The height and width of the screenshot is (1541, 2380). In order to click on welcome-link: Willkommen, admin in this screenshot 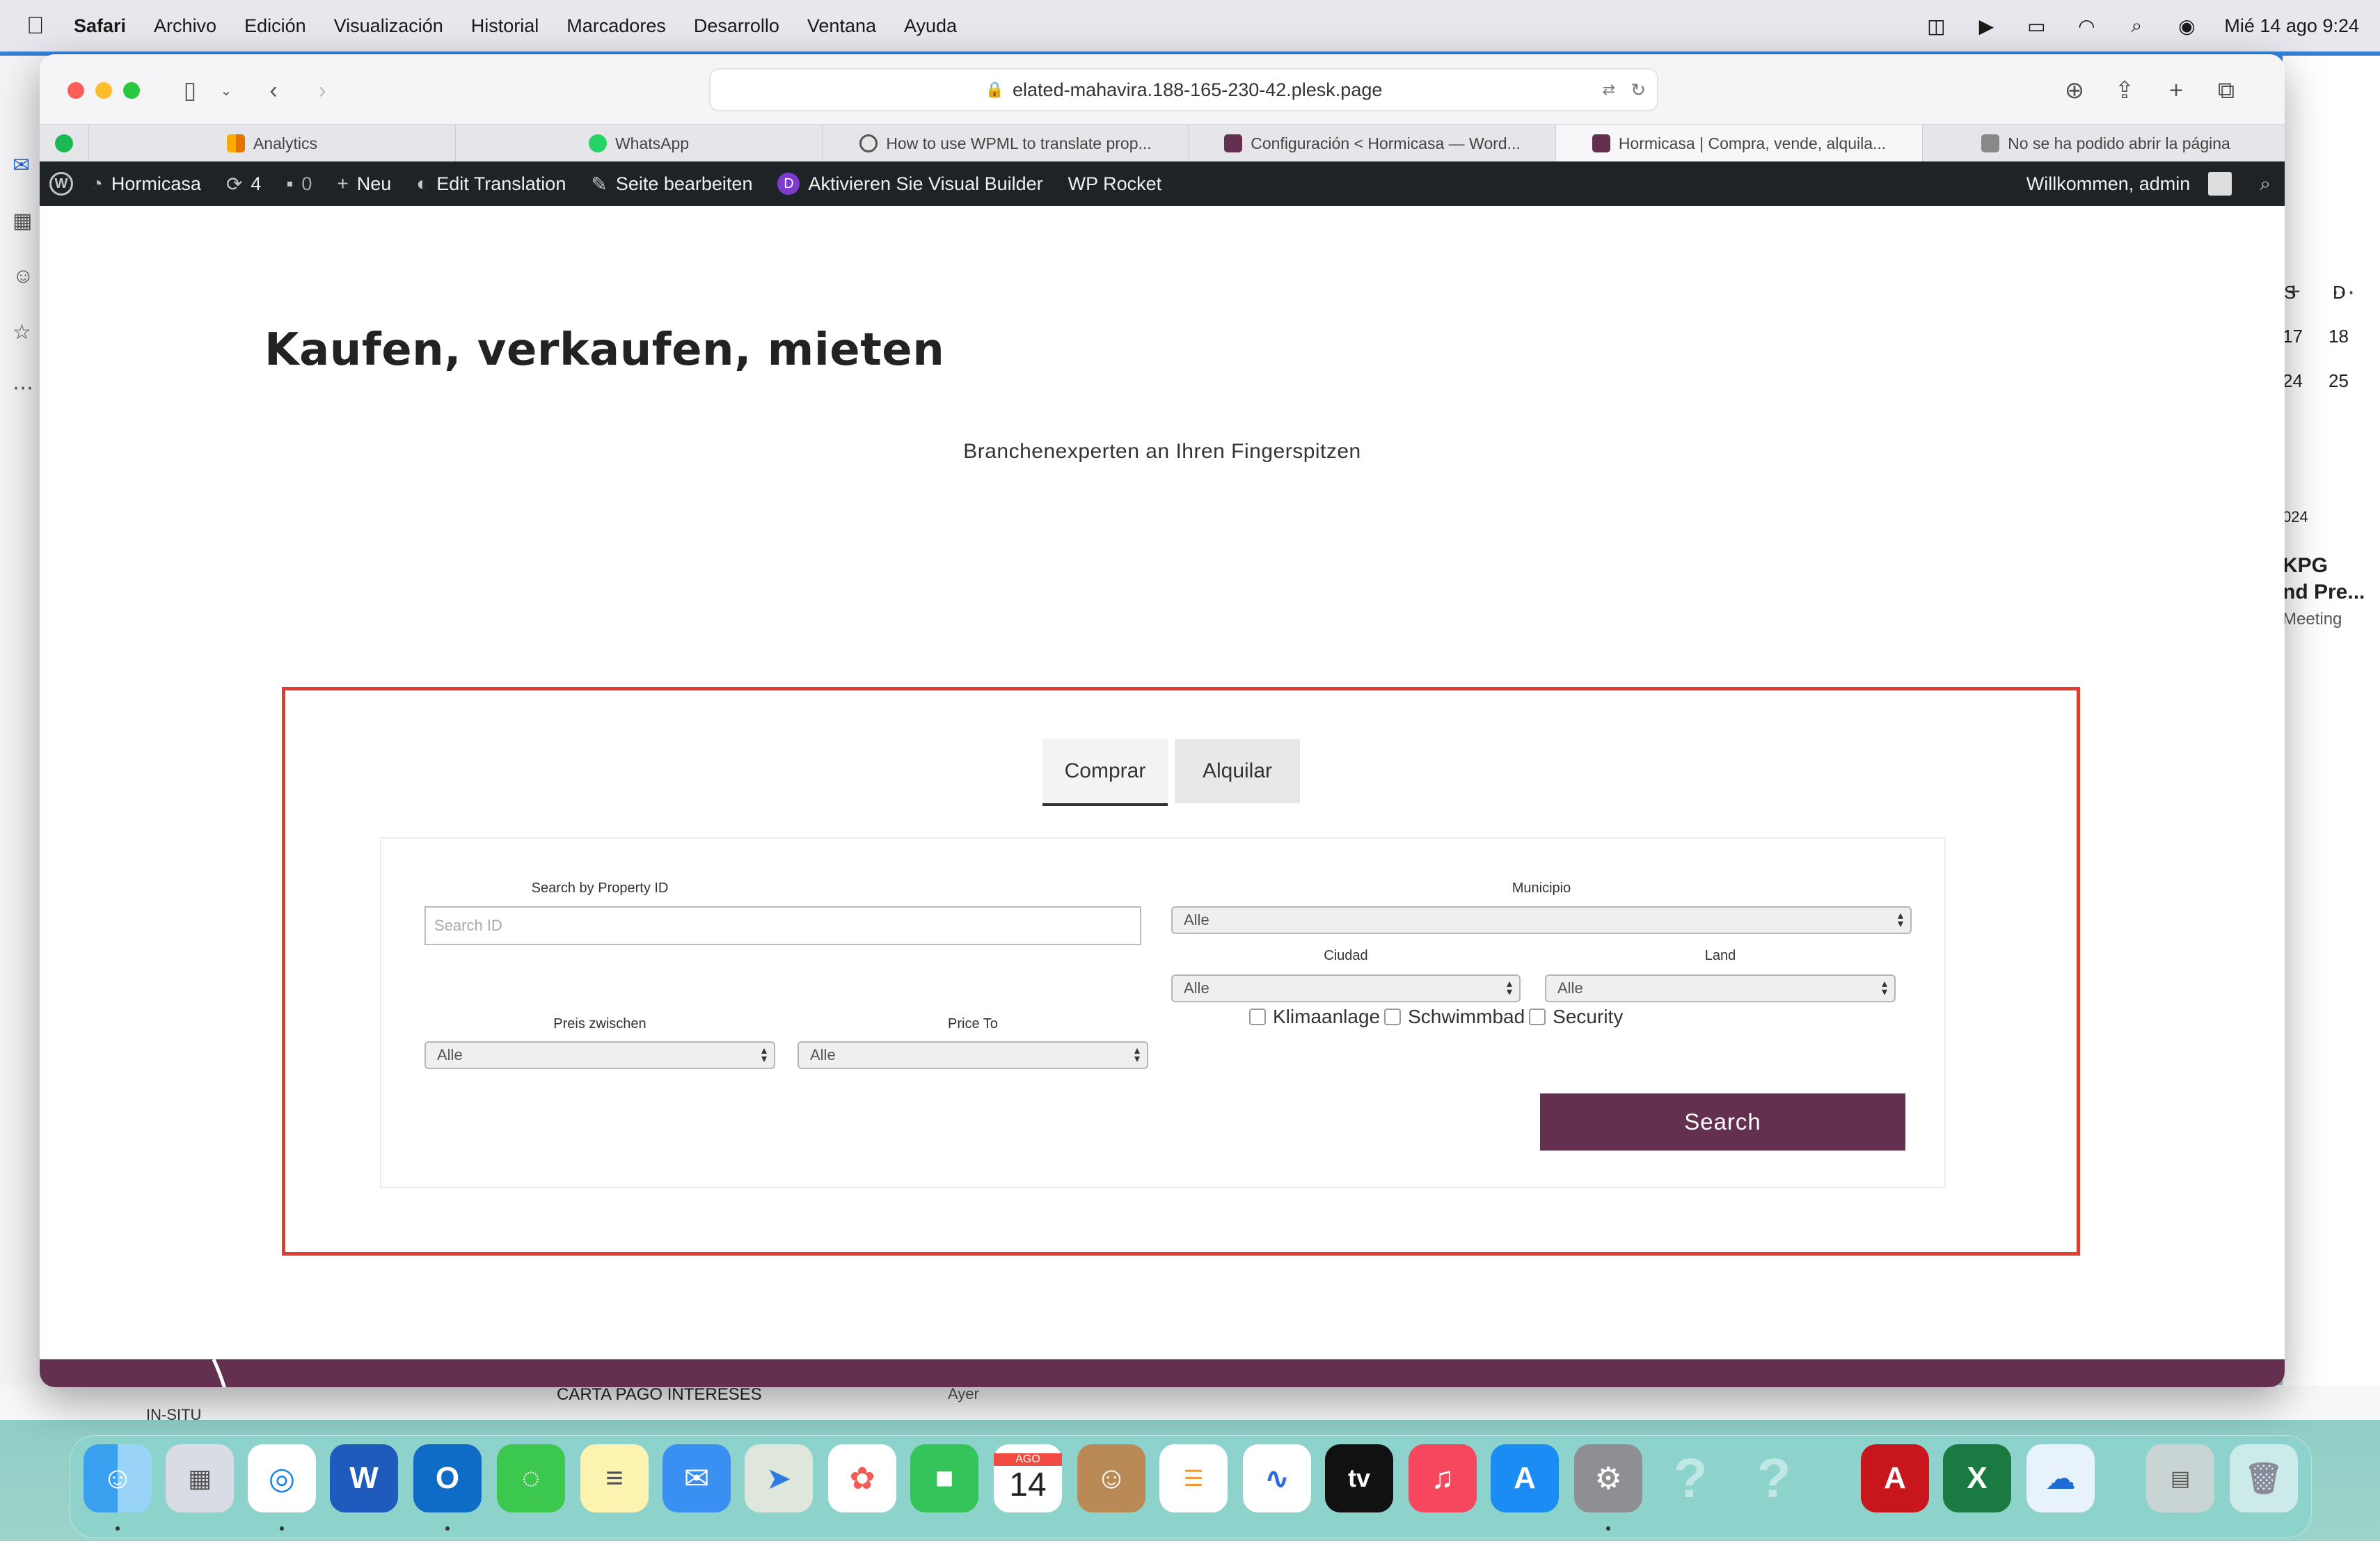, I will do `click(2108, 184)`.